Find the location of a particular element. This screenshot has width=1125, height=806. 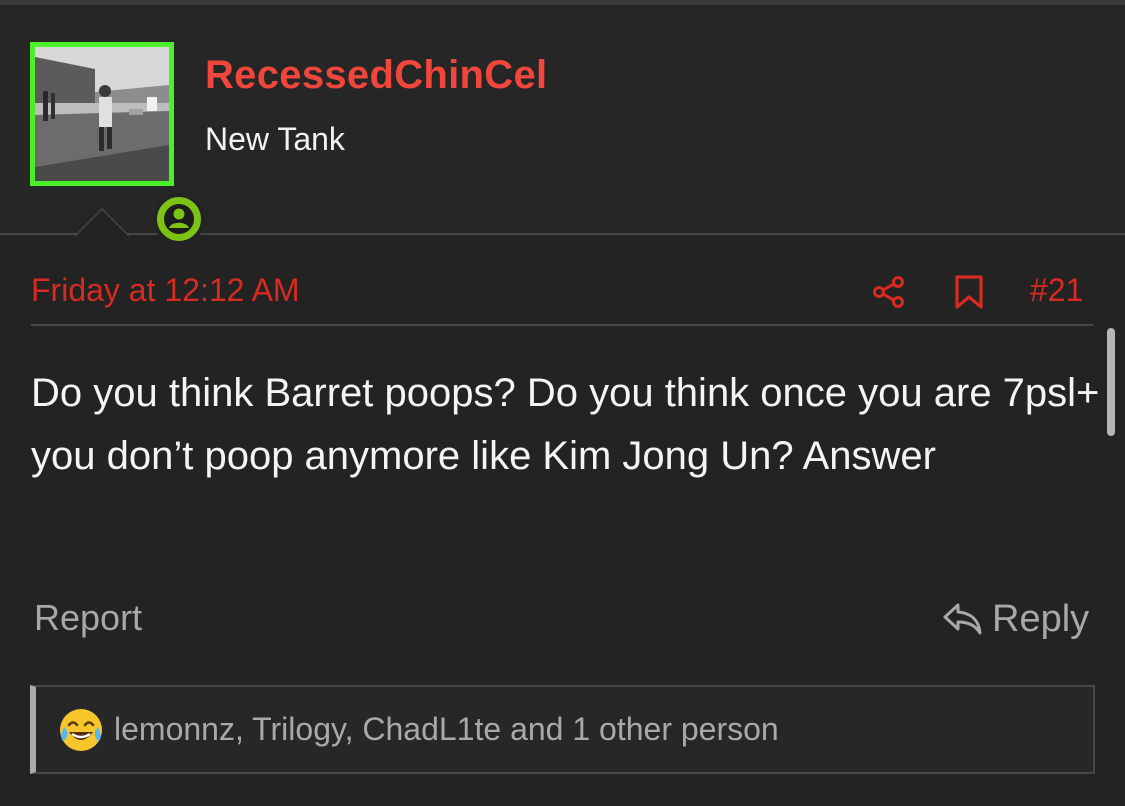

report-button: Report is located at coordinates (88, 618).